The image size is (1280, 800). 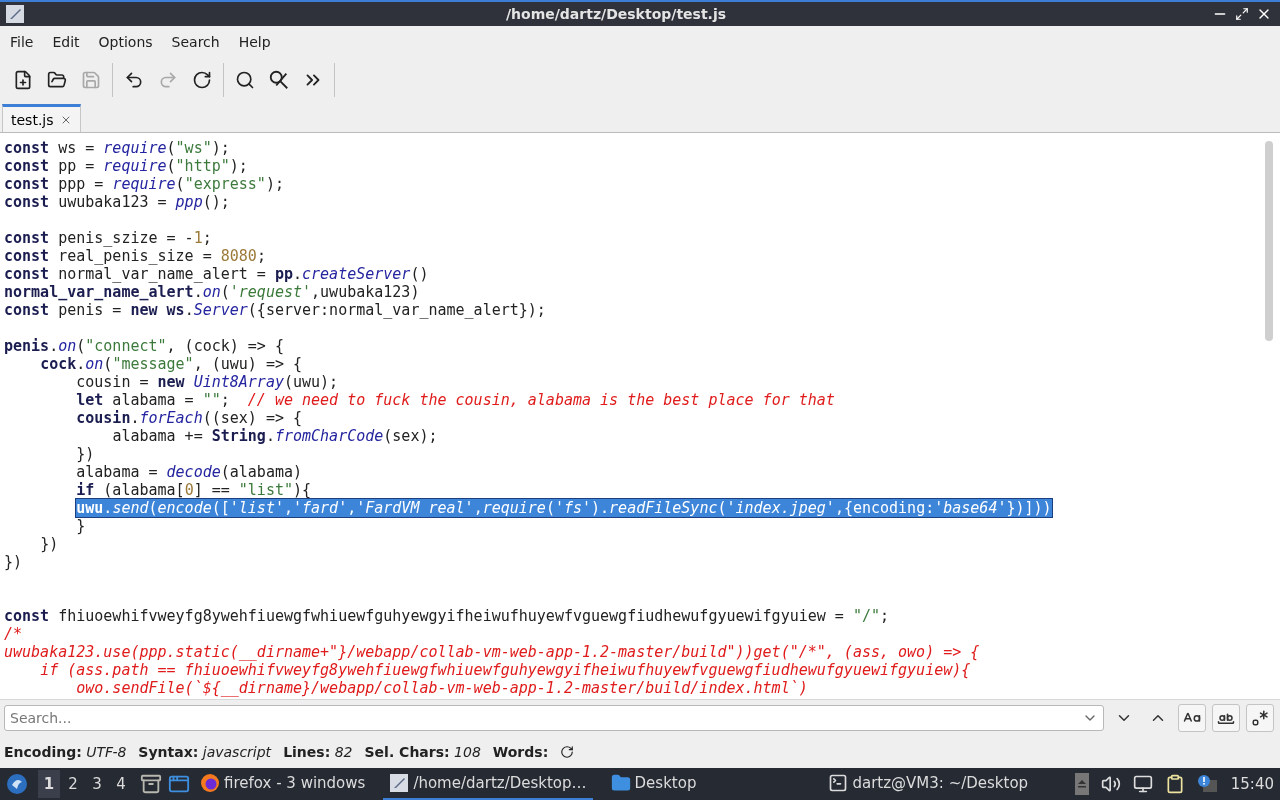 I want to click on code-line: alabama = decode(alabama), so click(x=189, y=472).